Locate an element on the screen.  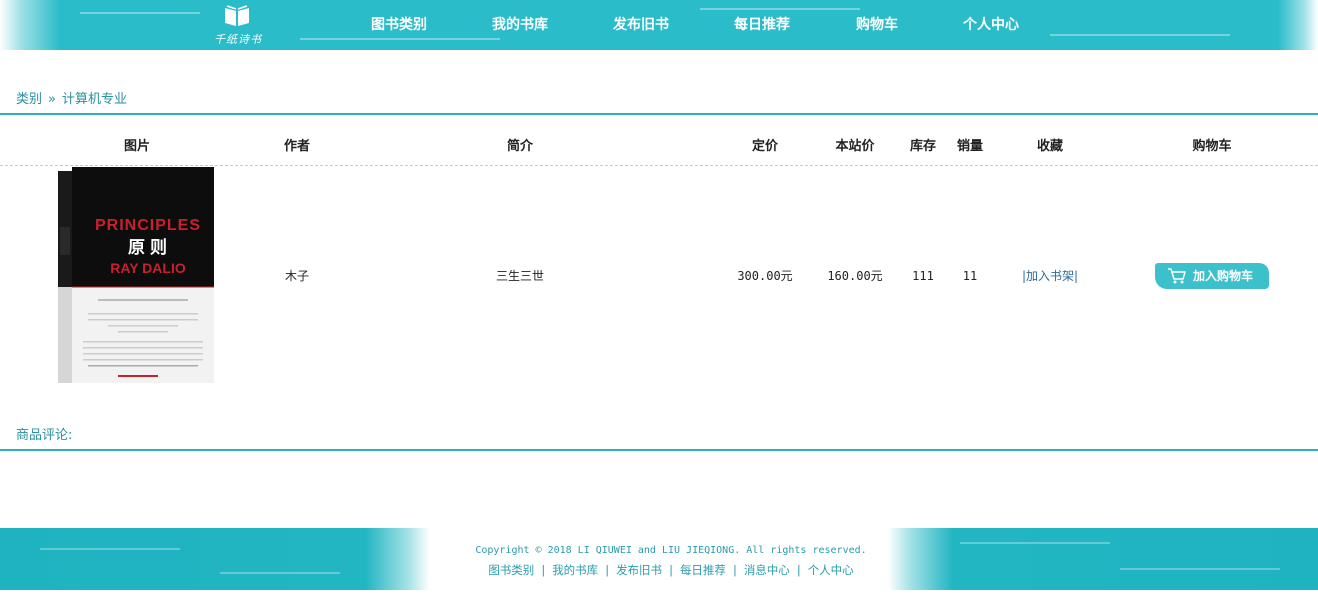
column-header-image: 图片 is located at coordinates (137, 146).